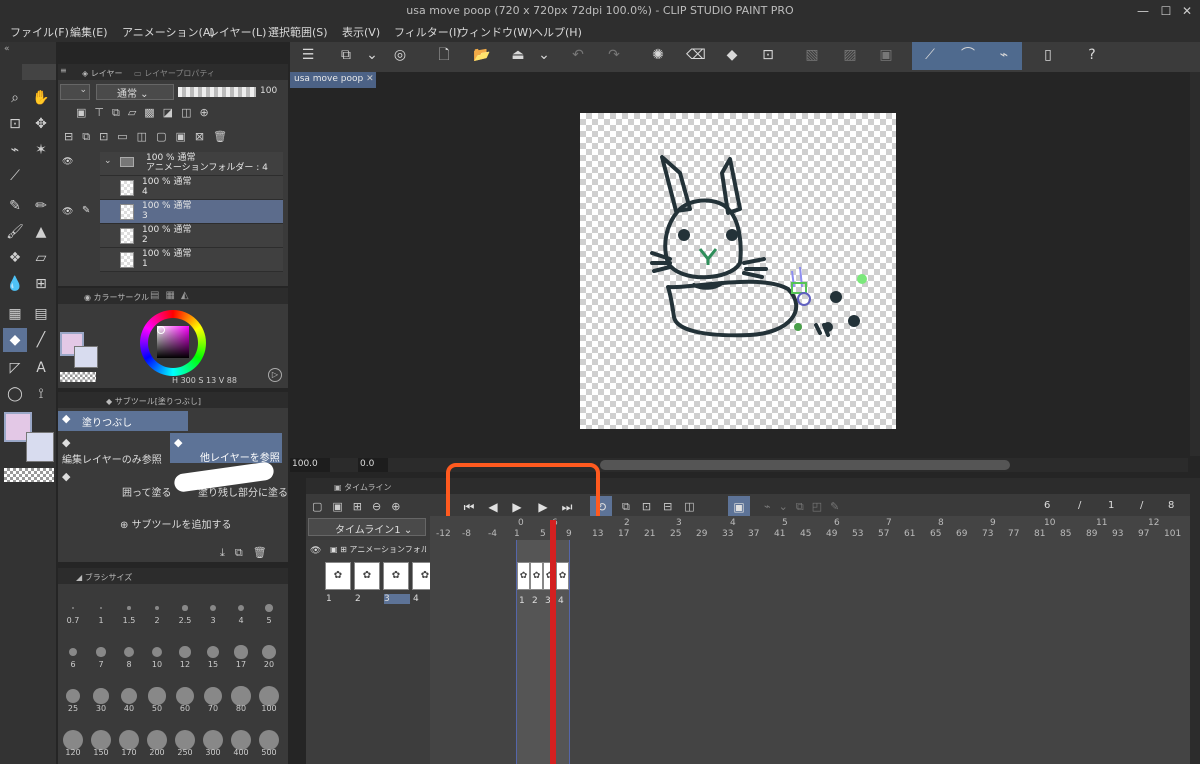  What do you see at coordinates (41, 394) in the screenshot?
I see `correct-line-icon: ⟟` at bounding box center [41, 394].